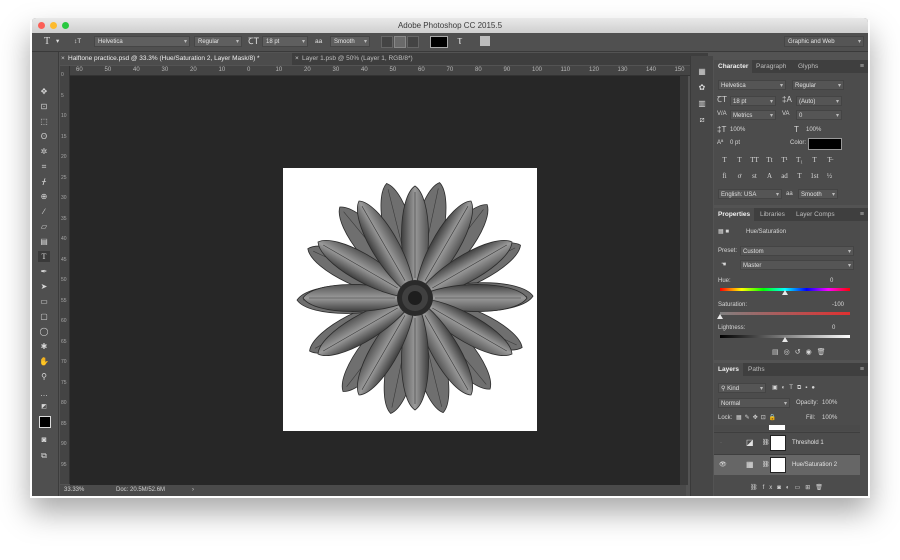 The image size is (900, 560). Describe the element at coordinates (702, 71) in the screenshot. I see `history-icon: ▦` at that location.